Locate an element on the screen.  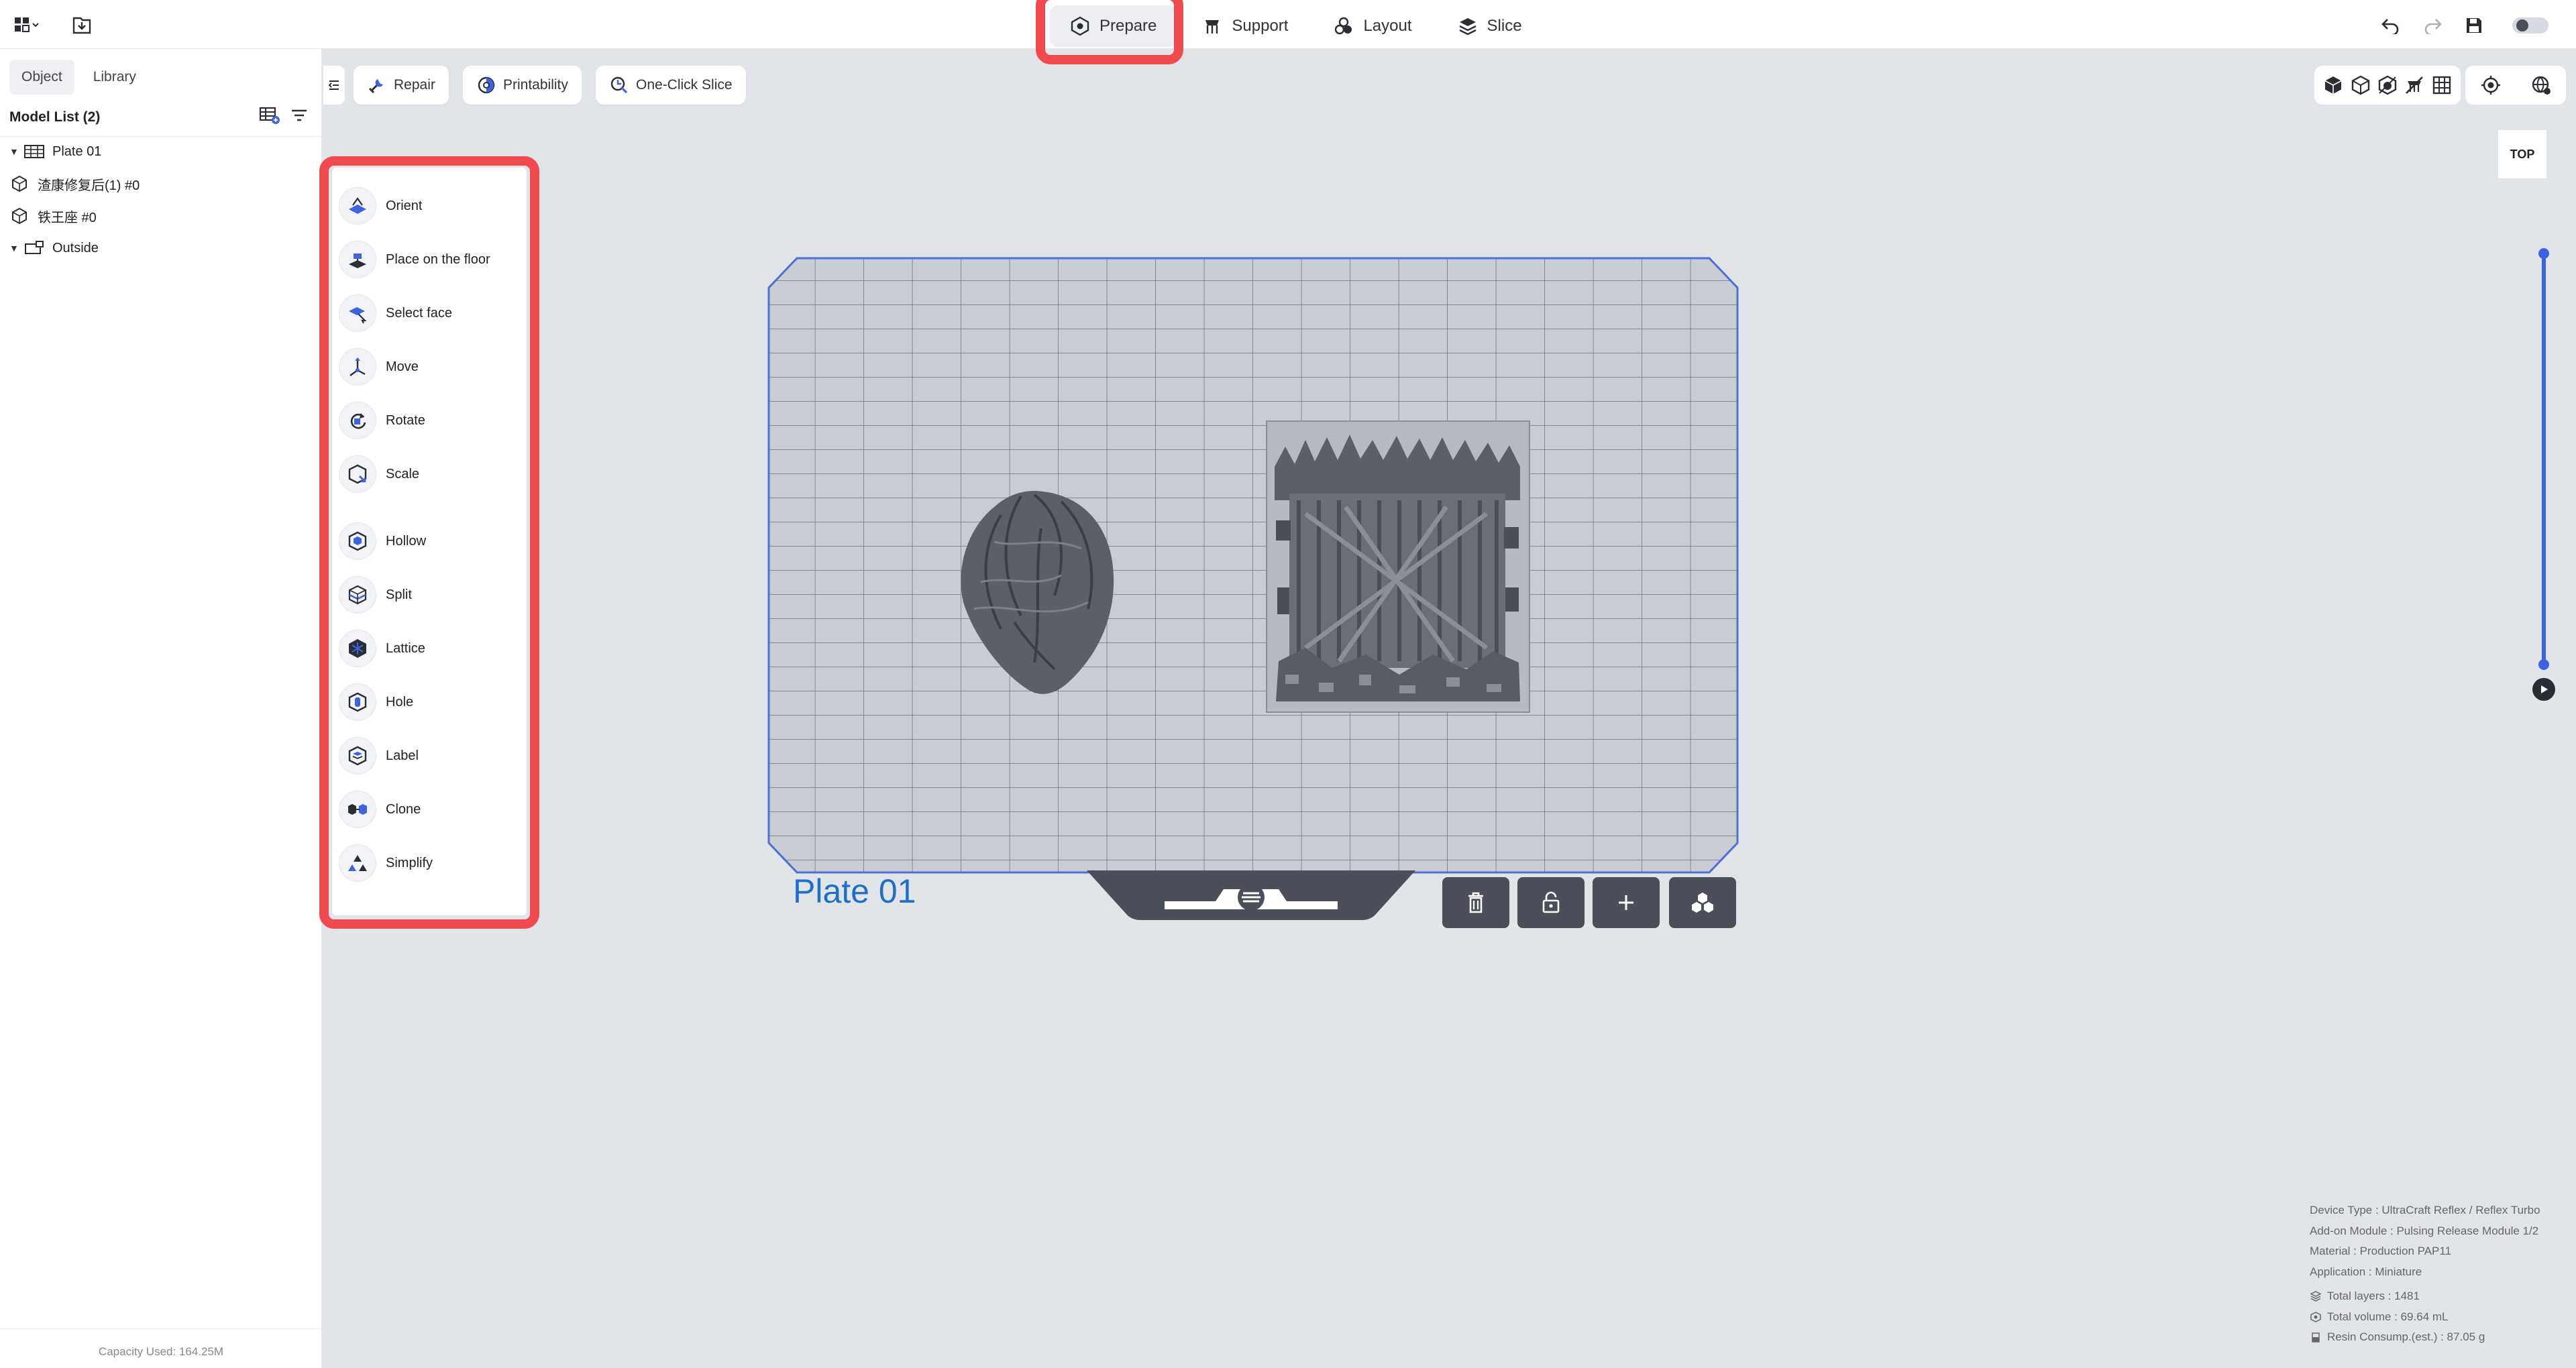
undo-icon is located at coordinates (2391, 25).